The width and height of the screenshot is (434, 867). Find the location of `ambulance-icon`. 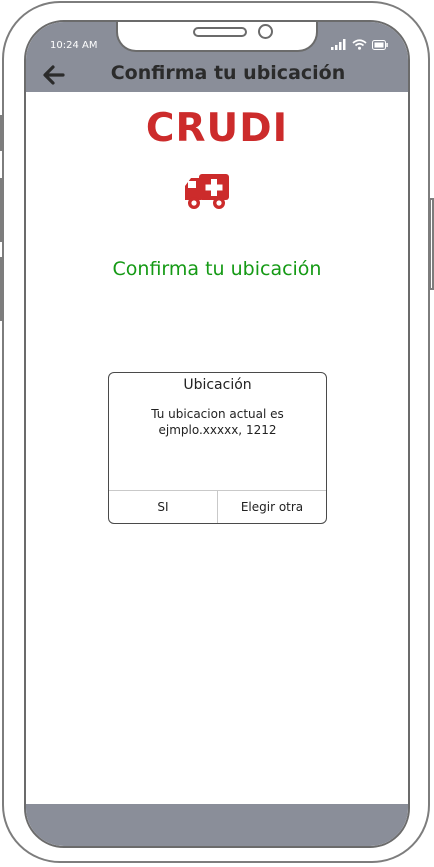

ambulance-icon is located at coordinates (207, 194).